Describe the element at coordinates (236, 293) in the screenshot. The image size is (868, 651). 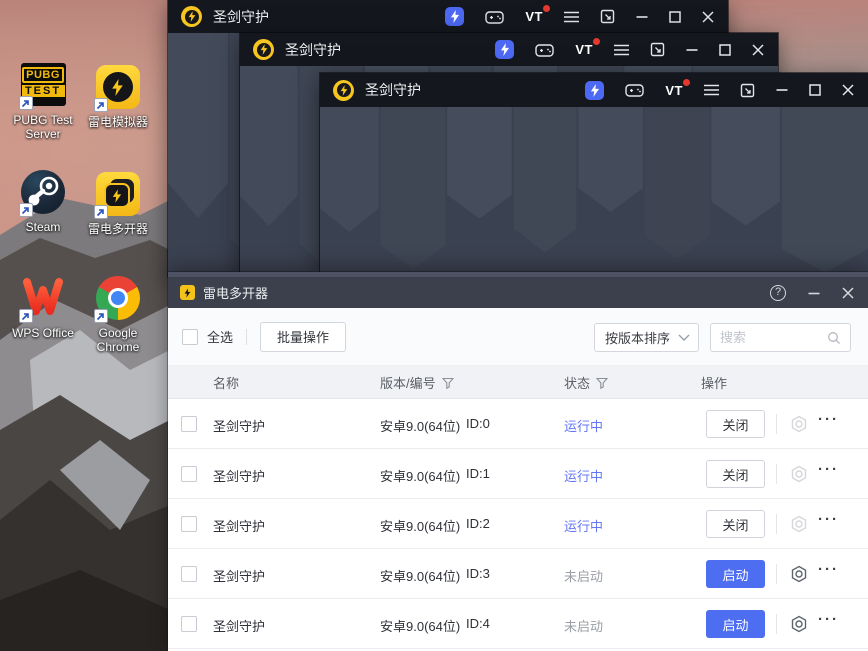
I see `manager-window-title: 雷电多开器` at that location.